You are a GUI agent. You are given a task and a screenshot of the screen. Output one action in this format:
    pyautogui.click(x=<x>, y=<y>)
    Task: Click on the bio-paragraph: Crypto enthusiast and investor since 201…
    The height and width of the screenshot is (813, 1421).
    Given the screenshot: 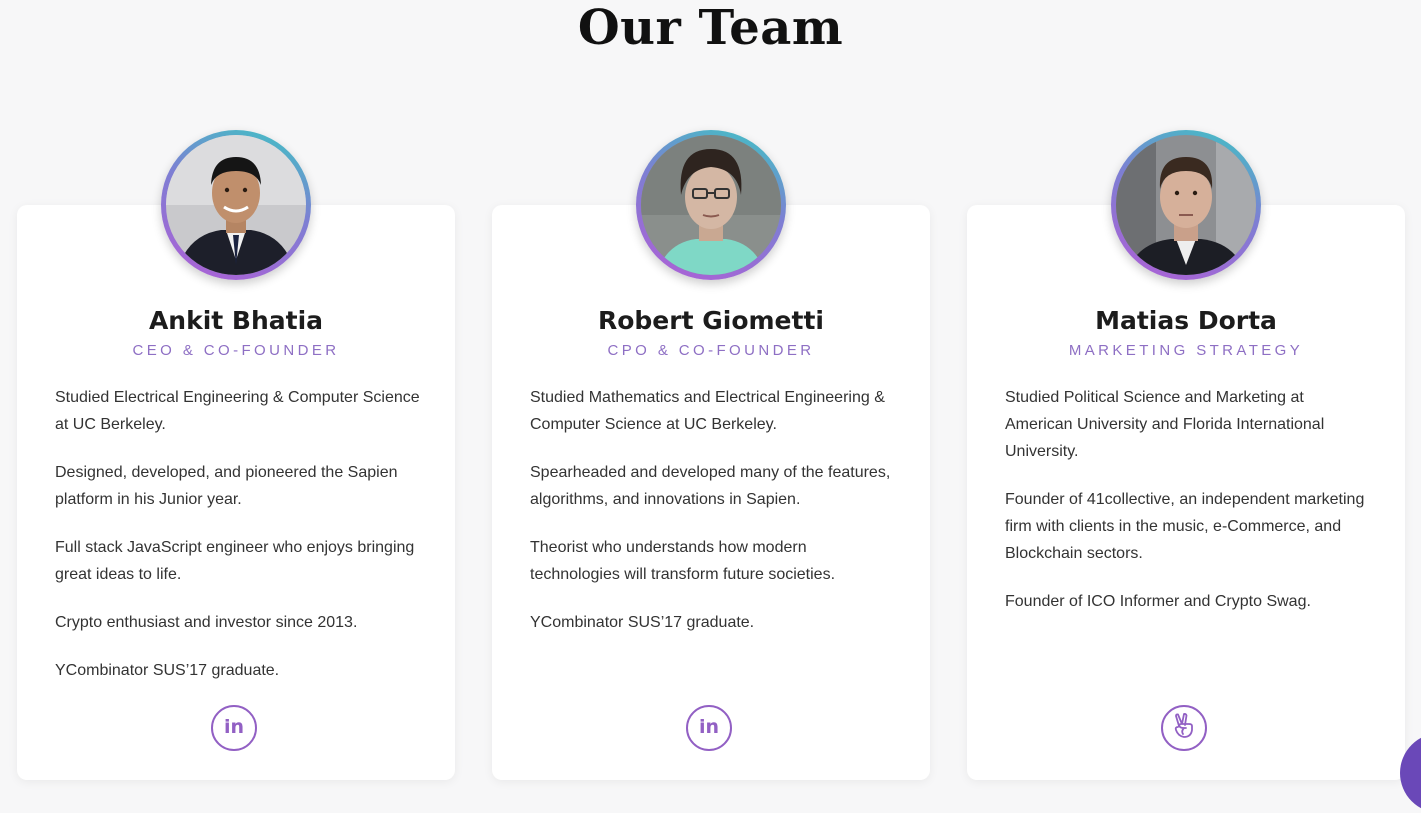 What is the action you would take?
    pyautogui.click(x=206, y=622)
    